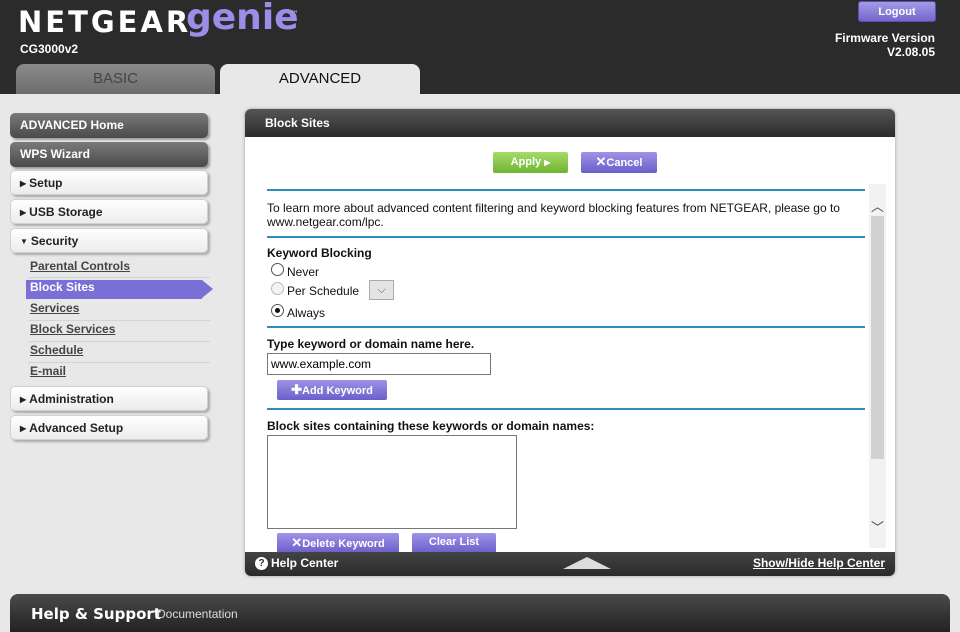  Describe the element at coordinates (72, 329) in the screenshot. I see `sidebar-subitem-block-services: Block Services` at that location.